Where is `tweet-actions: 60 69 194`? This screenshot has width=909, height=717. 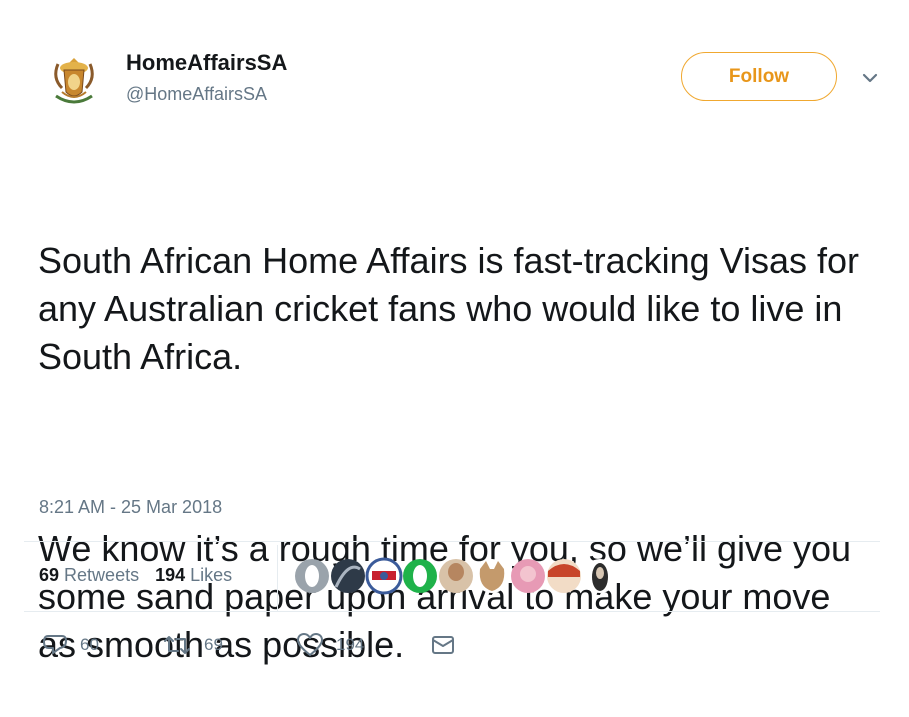 tweet-actions: 60 69 194 is located at coordinates (249, 645).